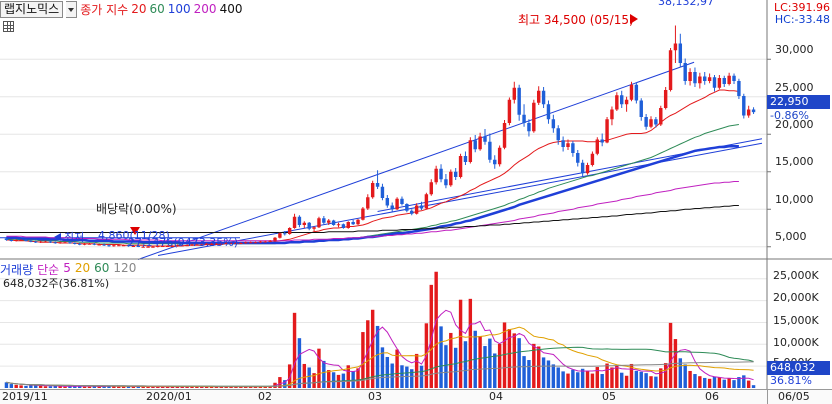 The width and height of the screenshot is (832, 404). Describe the element at coordinates (796, 297) in the screenshot. I see `volume-tick: 20,000K` at that location.